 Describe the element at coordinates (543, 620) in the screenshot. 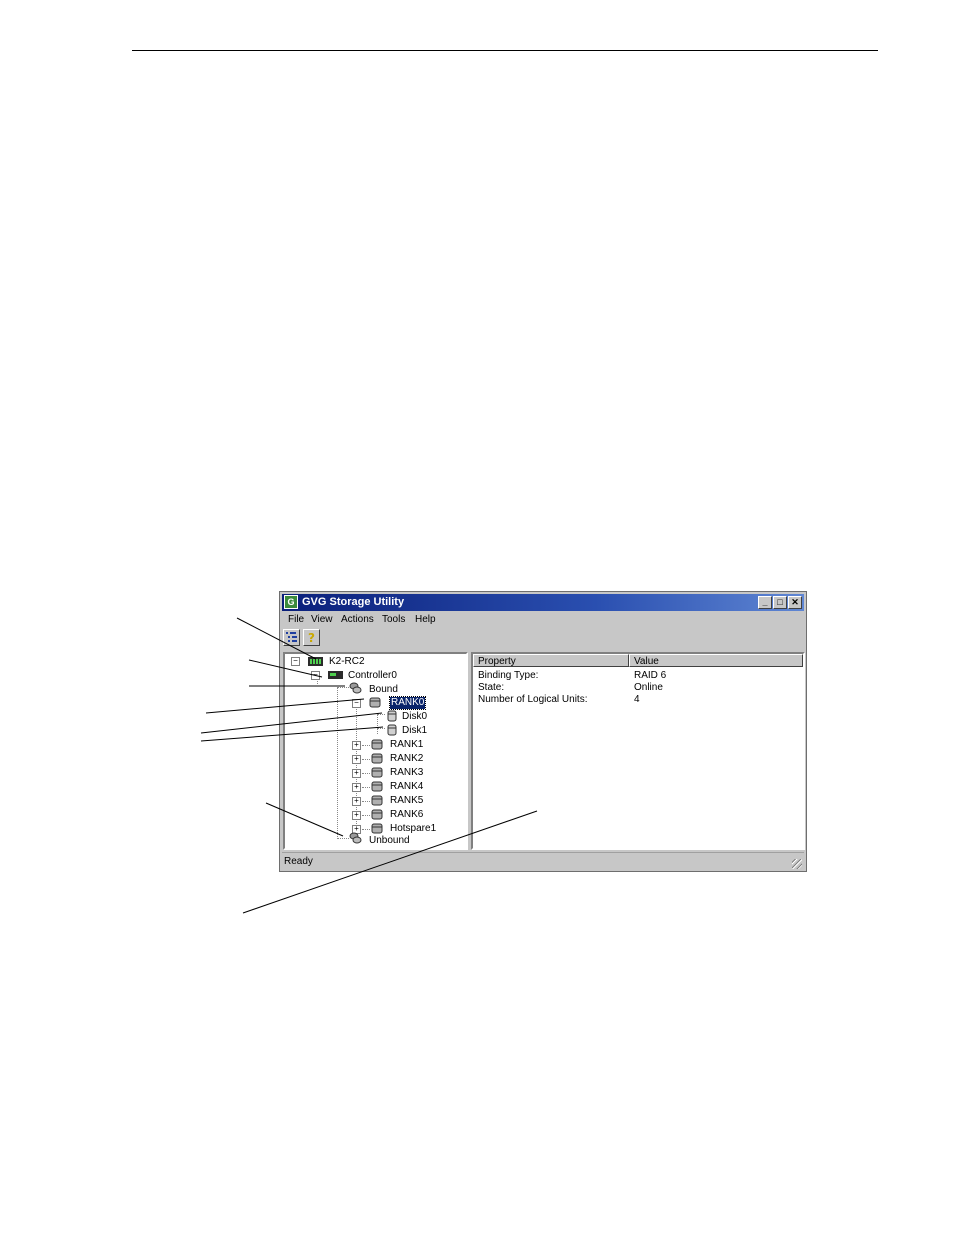

I see `menu-bar: File View Actions Tools Help` at that location.